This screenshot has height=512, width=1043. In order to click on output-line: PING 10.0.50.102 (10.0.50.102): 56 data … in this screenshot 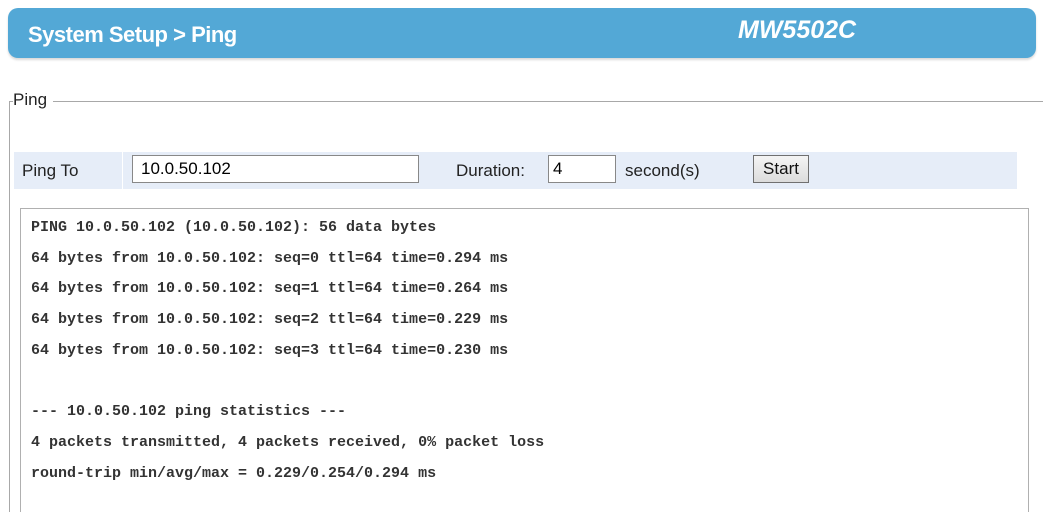, I will do `click(234, 227)`.